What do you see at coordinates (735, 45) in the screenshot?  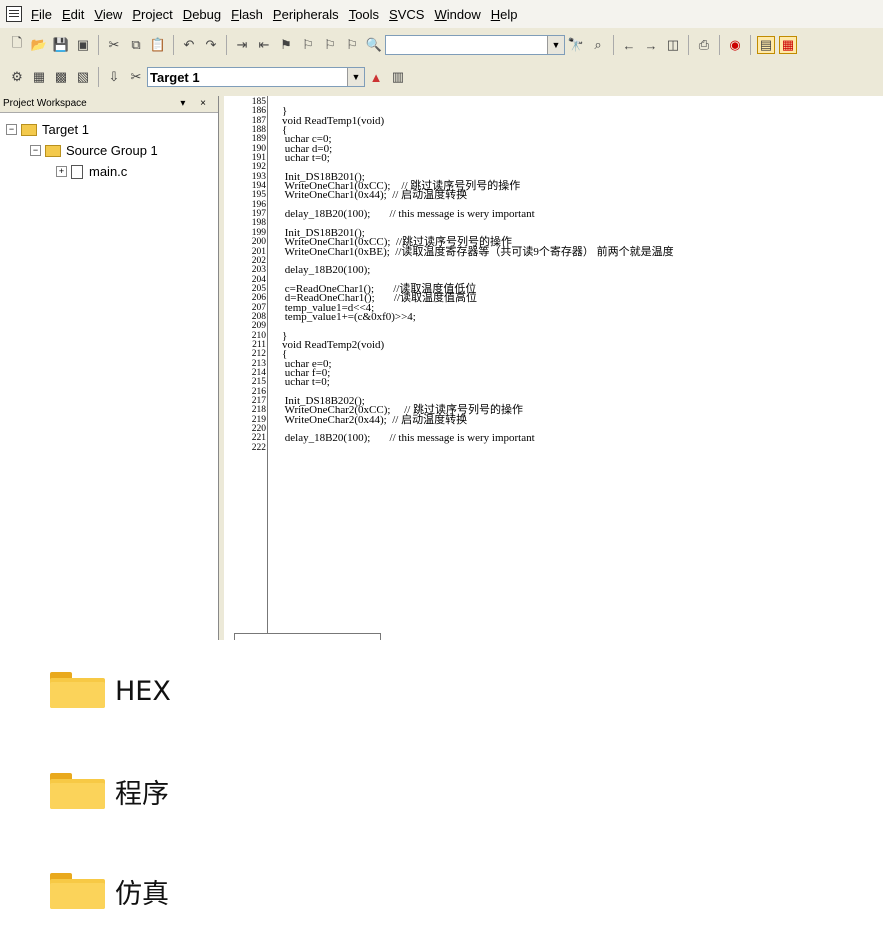 I see `debug-session-icon: ◉` at bounding box center [735, 45].